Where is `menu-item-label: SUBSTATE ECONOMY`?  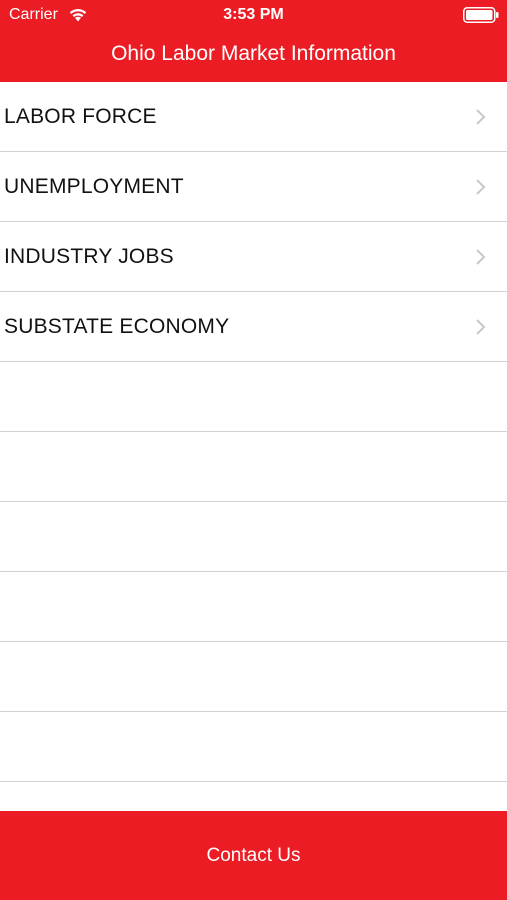
menu-item-label: SUBSTATE ECONOMY is located at coordinates (117, 326).